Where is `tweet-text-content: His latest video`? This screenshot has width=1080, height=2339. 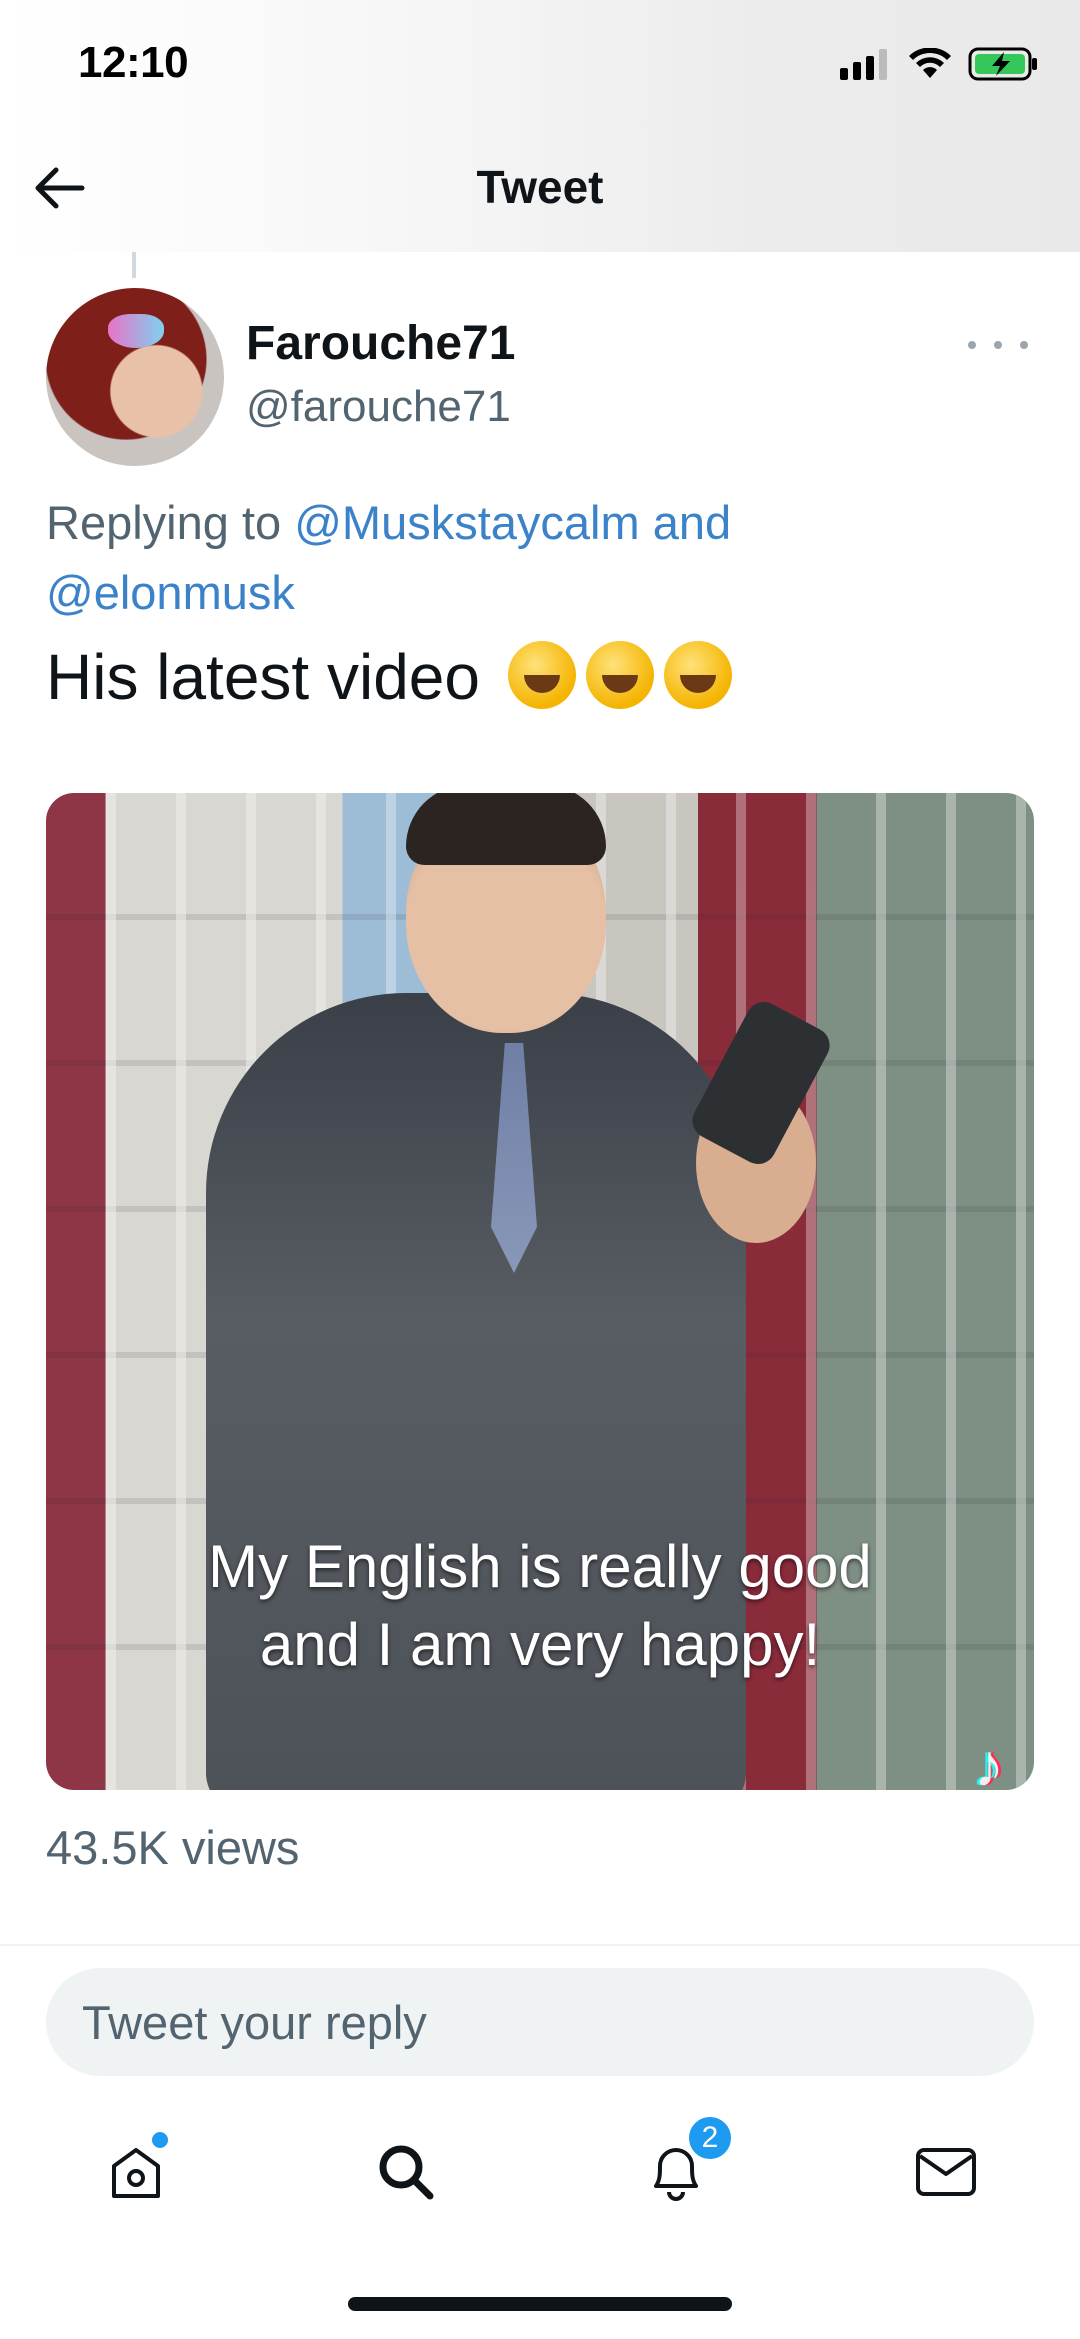 tweet-text-content: His latest video is located at coordinates (263, 677).